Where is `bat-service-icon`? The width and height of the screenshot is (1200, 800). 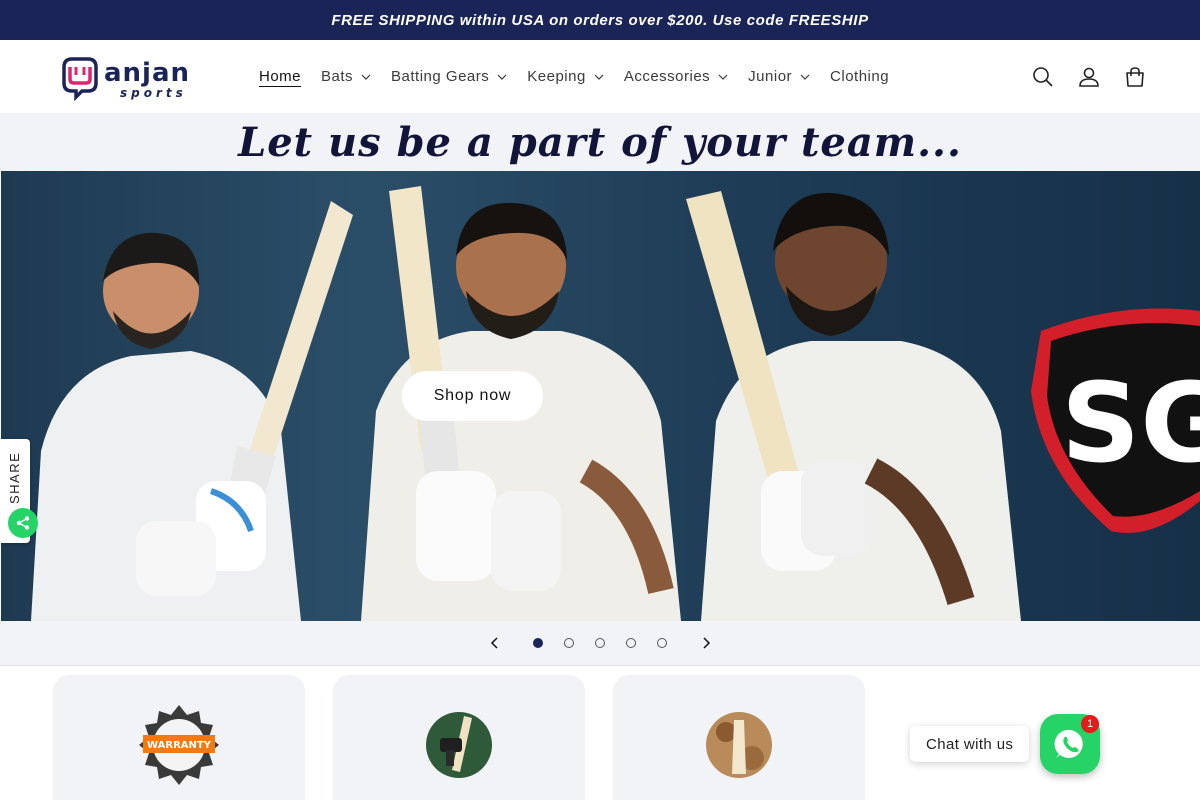
bat-service-icon is located at coordinates (459, 745).